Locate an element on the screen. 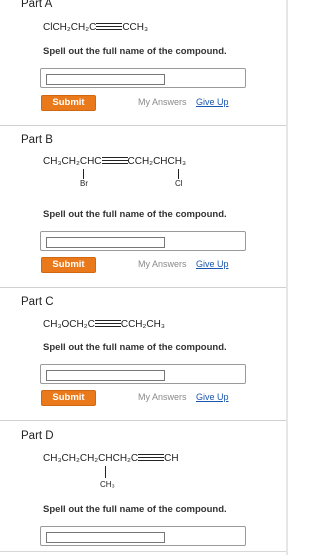  part-c-answer-field is located at coordinates (143, 374).